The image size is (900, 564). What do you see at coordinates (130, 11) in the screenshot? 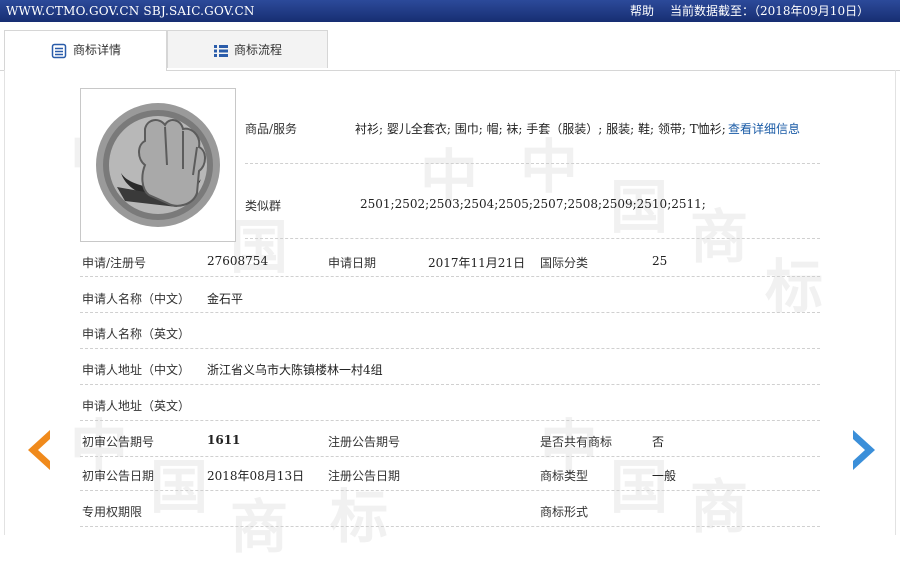
I see `site-url: WWW.CTMO.GOV.CN SBJ.SAIC.GOV.CN` at bounding box center [130, 11].